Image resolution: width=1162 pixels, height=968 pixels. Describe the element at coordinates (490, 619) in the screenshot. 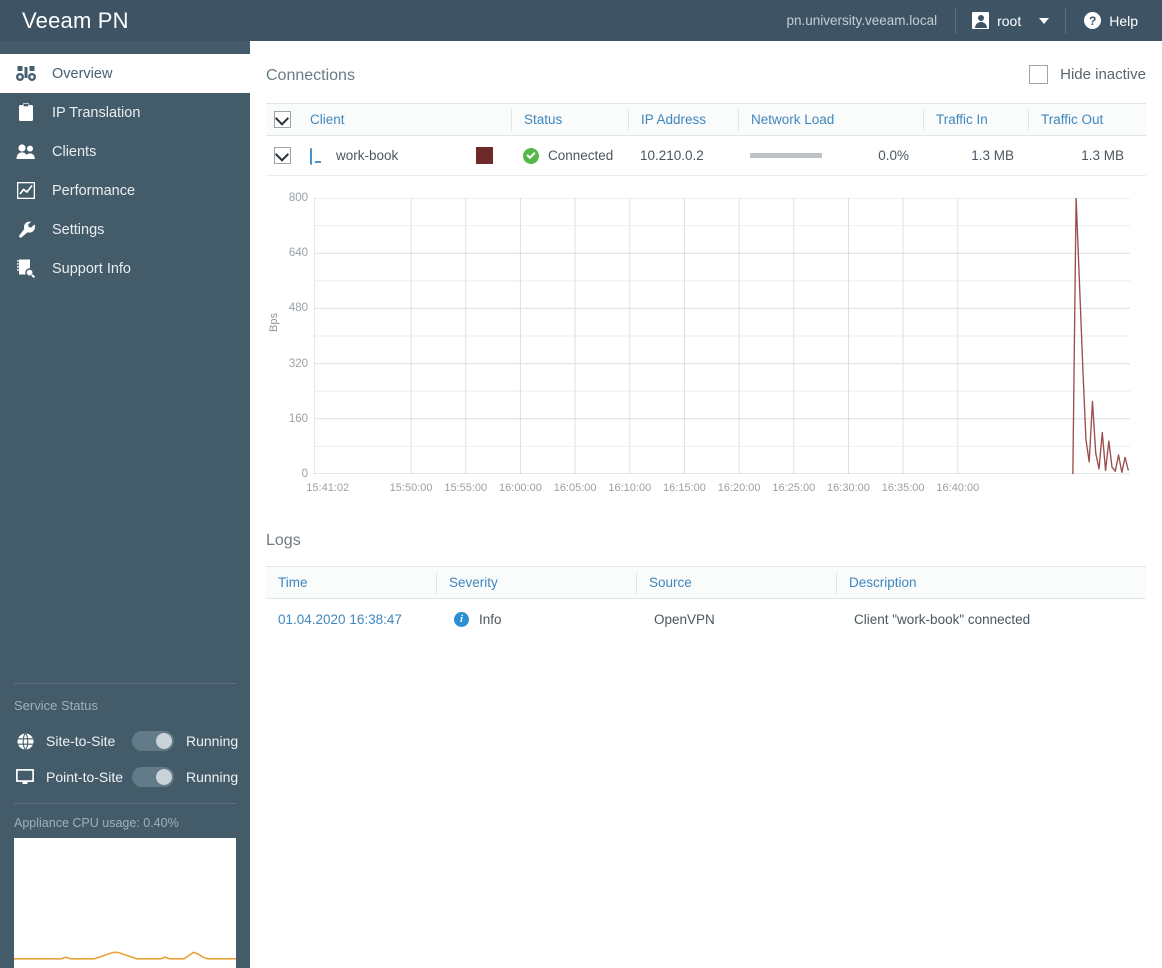

I see `log-severity-label: Info` at that location.